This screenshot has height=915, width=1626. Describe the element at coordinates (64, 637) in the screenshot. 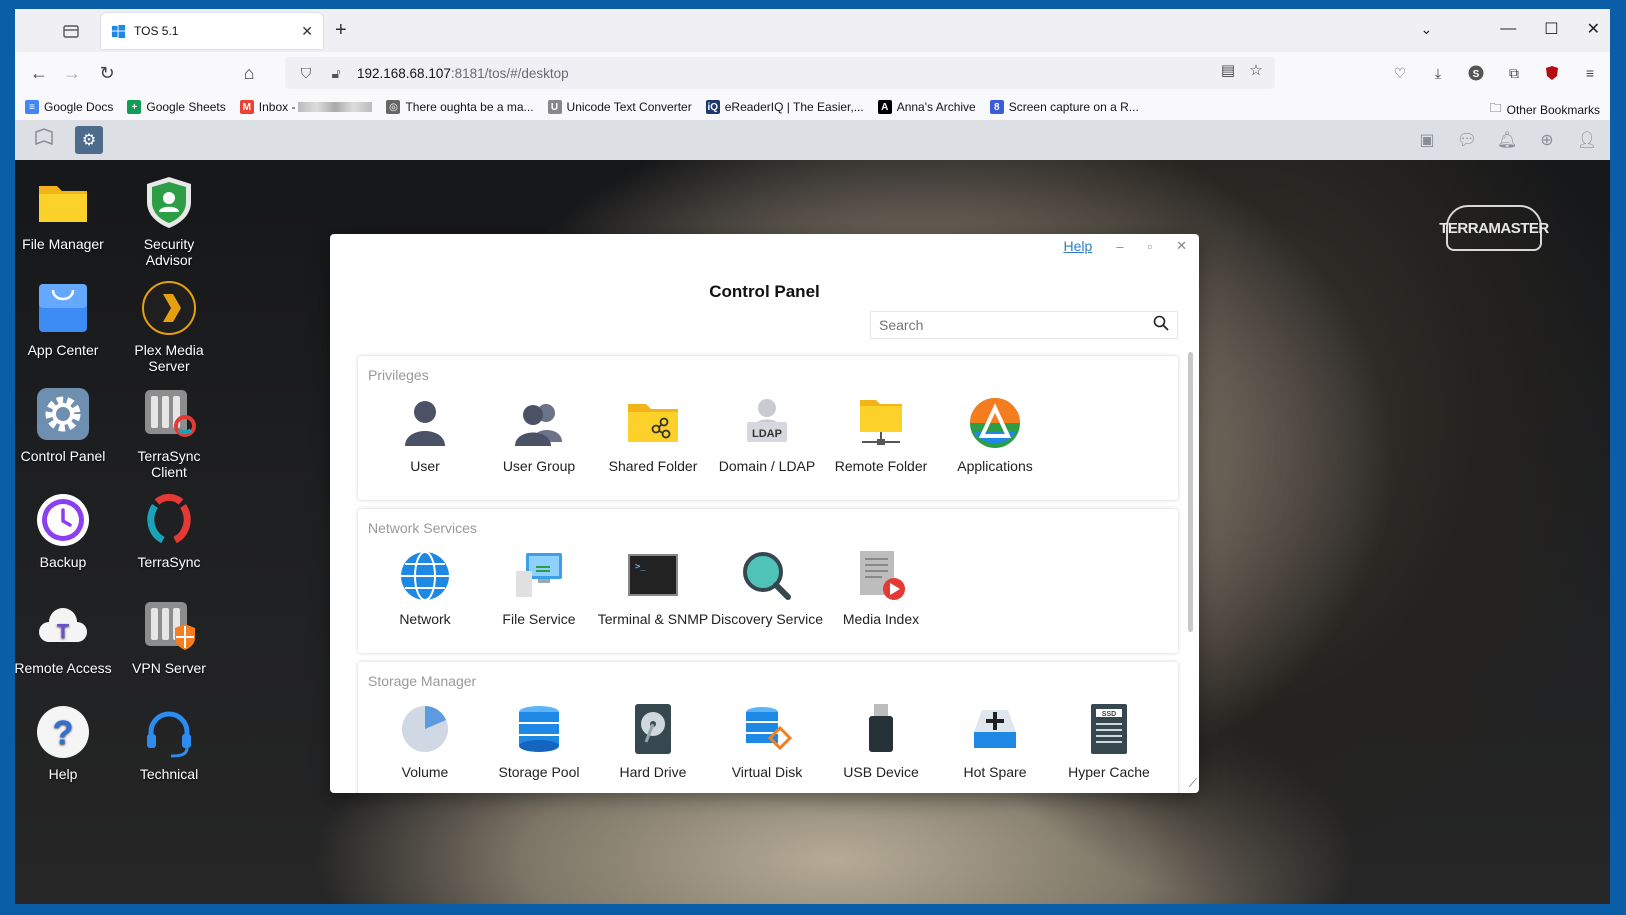

I see `desktop-icon-remote-access: T Remote Access` at that location.